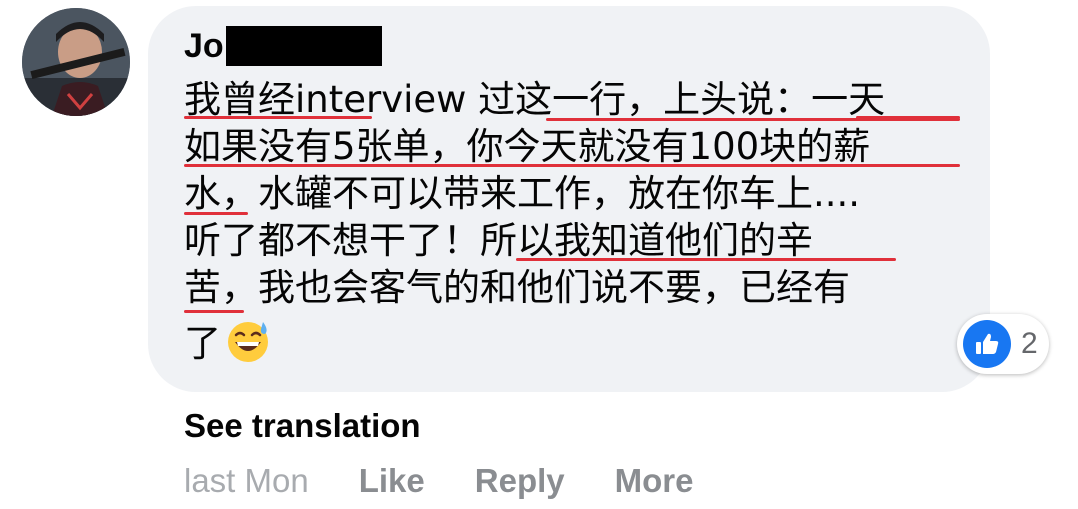 This screenshot has width=1078, height=509. I want to click on grinning-face-with-sweat-icon, so click(248, 342).